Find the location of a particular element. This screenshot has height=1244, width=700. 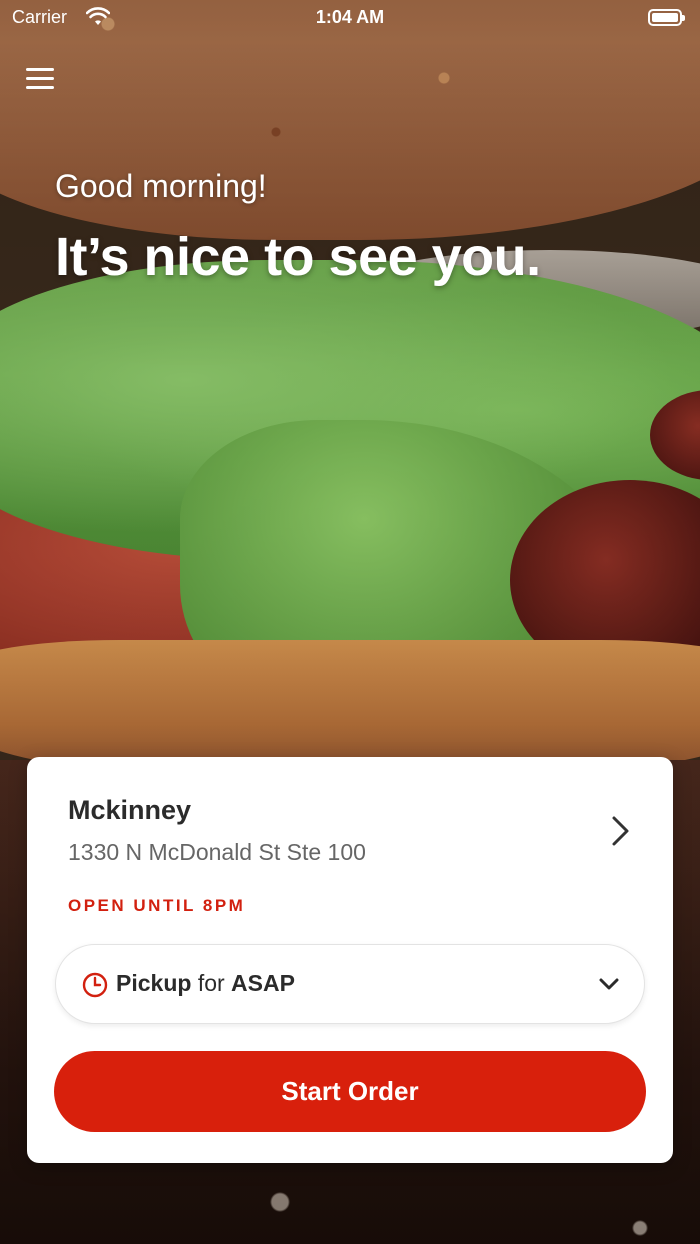

hamburger-menu-icon is located at coordinates (41, 79).